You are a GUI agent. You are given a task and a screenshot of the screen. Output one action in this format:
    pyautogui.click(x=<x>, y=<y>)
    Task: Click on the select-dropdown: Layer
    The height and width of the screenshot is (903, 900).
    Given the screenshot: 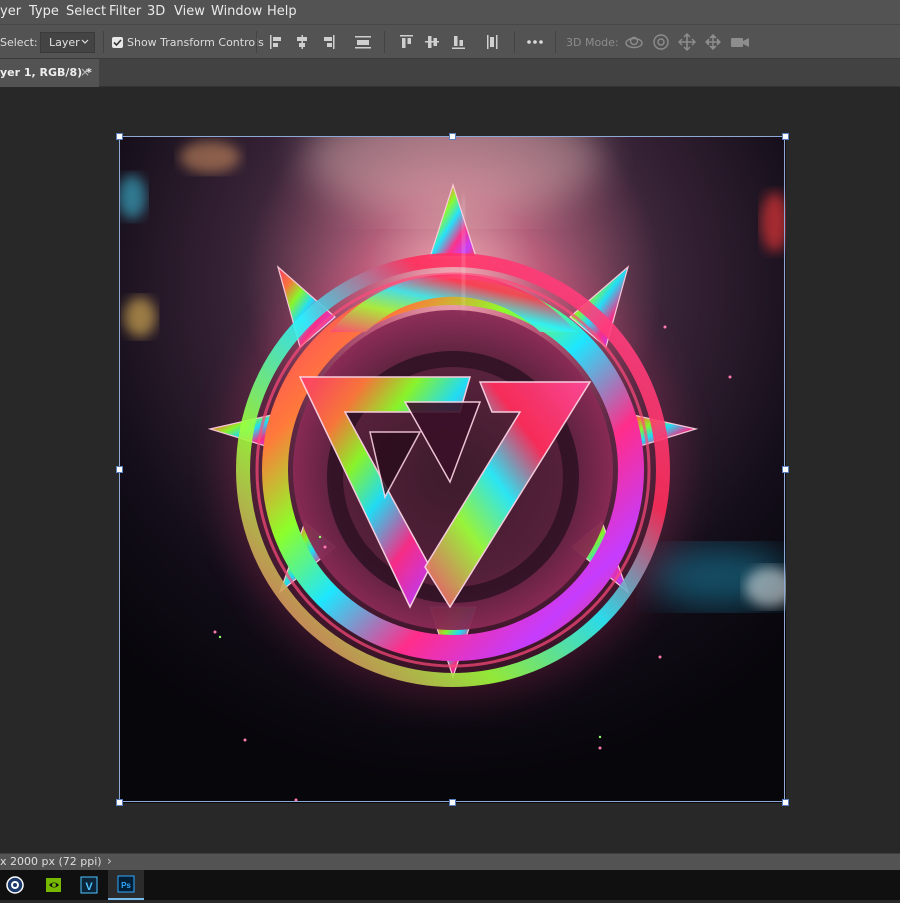 What is the action you would take?
    pyautogui.click(x=67, y=42)
    